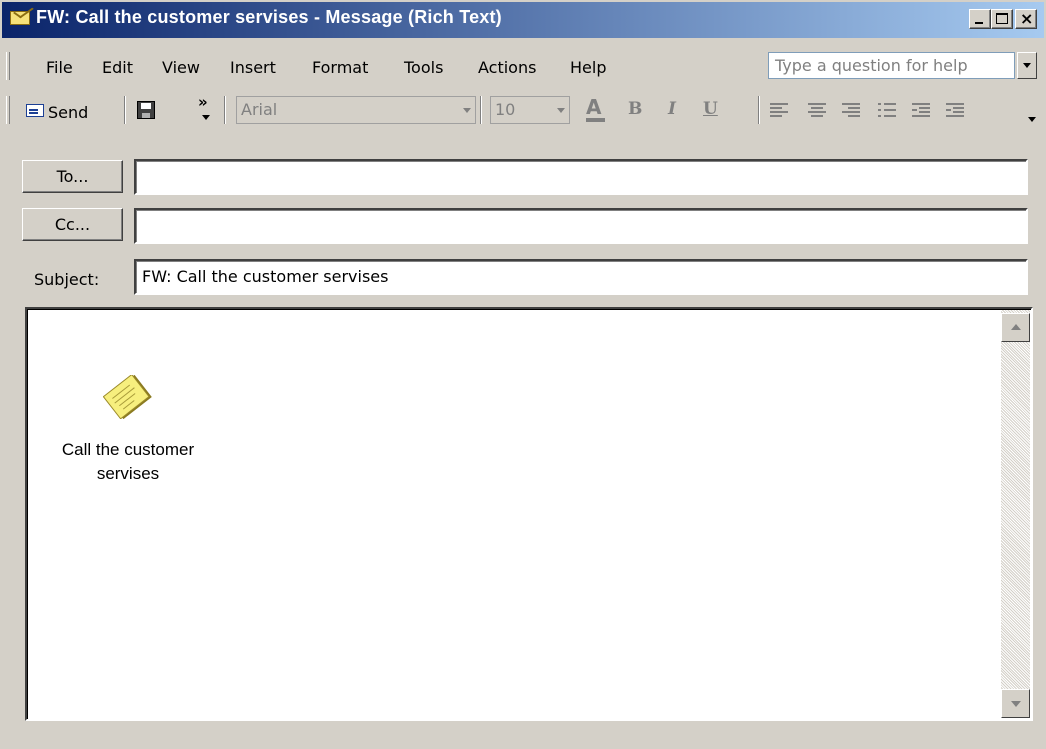 This screenshot has height=749, width=1046. What do you see at coordinates (128, 449) in the screenshot?
I see `attachment-label-line1: Call the customer` at bounding box center [128, 449].